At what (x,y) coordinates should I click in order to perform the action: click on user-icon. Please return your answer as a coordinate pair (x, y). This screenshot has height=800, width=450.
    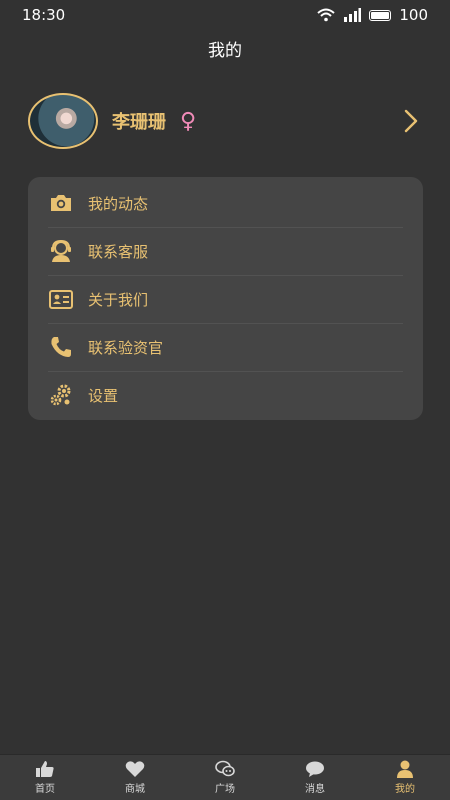
    Looking at the image, I should click on (405, 769).